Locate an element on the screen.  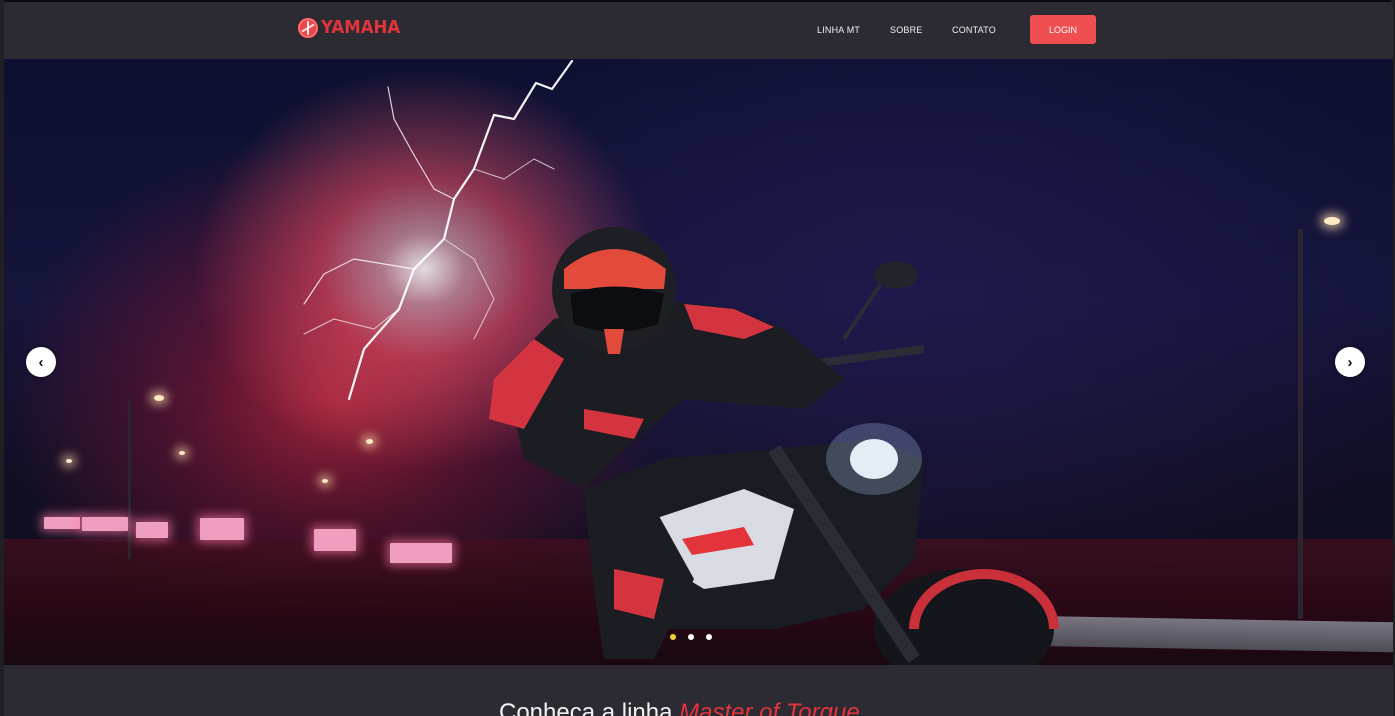
carousel-prev-button: ‹ is located at coordinates (41, 362).